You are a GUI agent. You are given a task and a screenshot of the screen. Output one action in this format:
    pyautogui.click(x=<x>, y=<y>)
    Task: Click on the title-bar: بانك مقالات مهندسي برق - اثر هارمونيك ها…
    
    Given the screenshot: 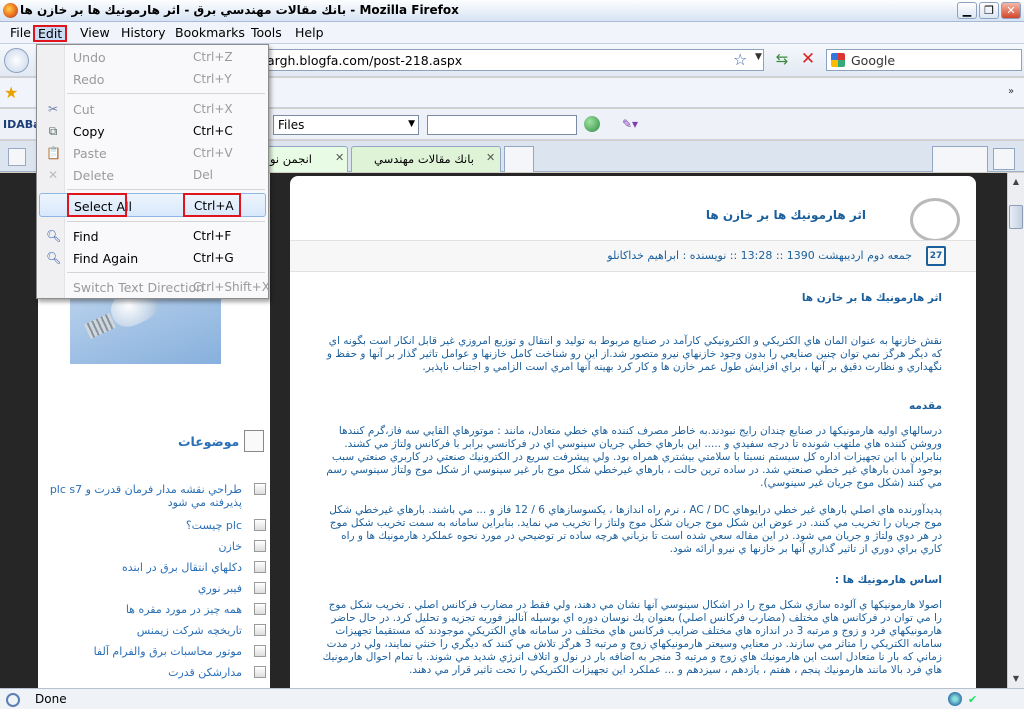 What is the action you would take?
    pyautogui.click(x=512, y=11)
    